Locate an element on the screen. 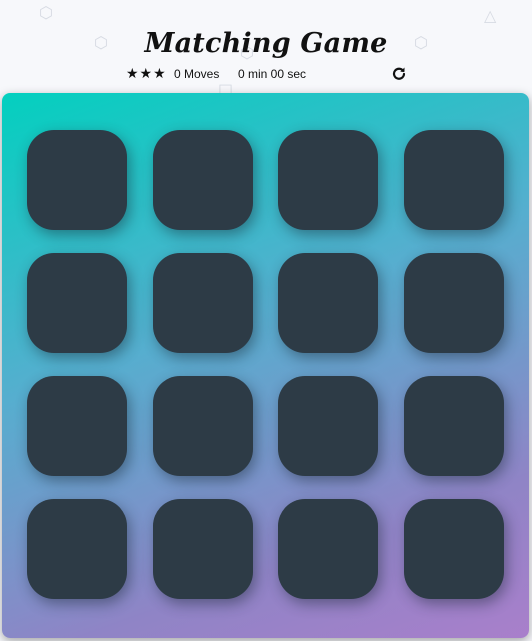  restart-icon is located at coordinates (399, 73).